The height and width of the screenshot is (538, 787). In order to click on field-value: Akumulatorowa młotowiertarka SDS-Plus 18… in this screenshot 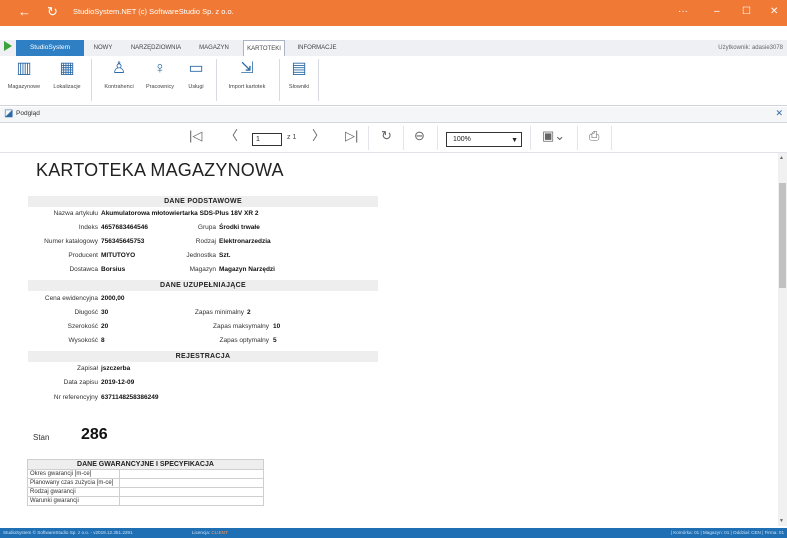, I will do `click(180, 213)`.